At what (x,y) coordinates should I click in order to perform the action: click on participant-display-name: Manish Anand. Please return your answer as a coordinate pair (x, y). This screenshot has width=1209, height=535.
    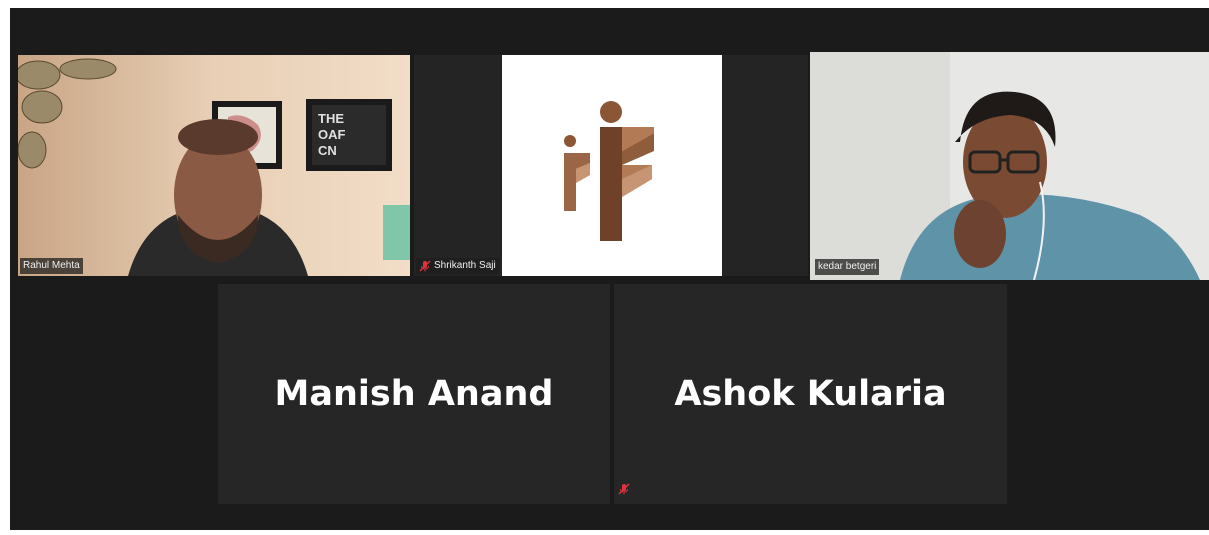
    Looking at the image, I should click on (414, 394).